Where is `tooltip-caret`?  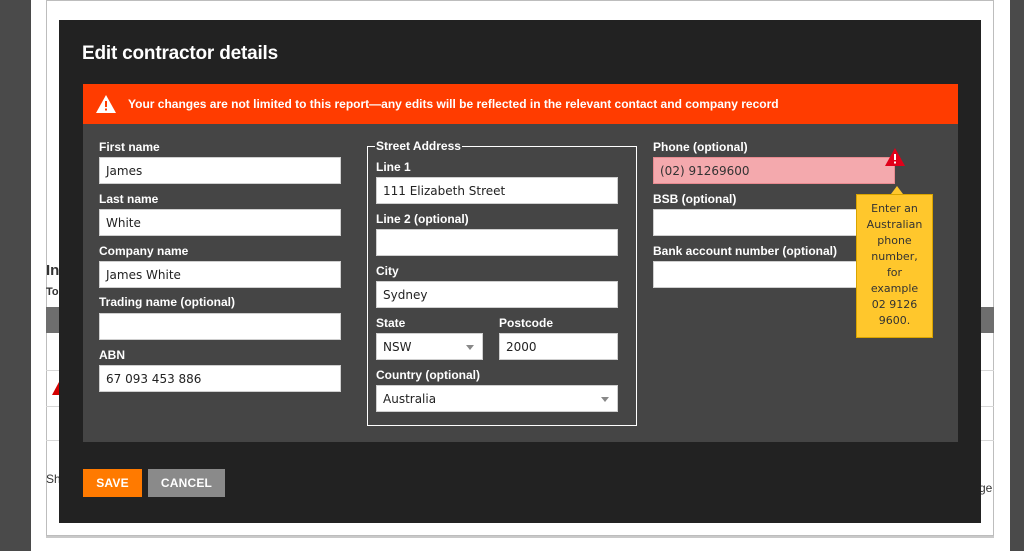 tooltip-caret is located at coordinates (897, 190).